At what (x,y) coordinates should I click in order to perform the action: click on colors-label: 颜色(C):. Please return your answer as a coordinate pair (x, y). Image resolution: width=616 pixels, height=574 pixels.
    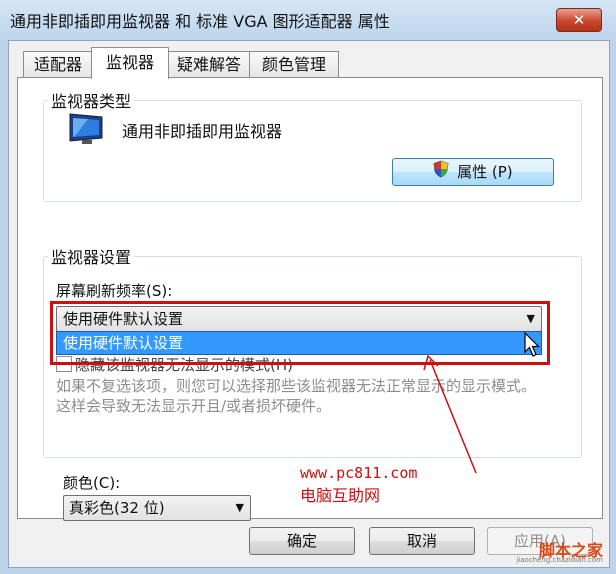
    Looking at the image, I should click on (92, 483).